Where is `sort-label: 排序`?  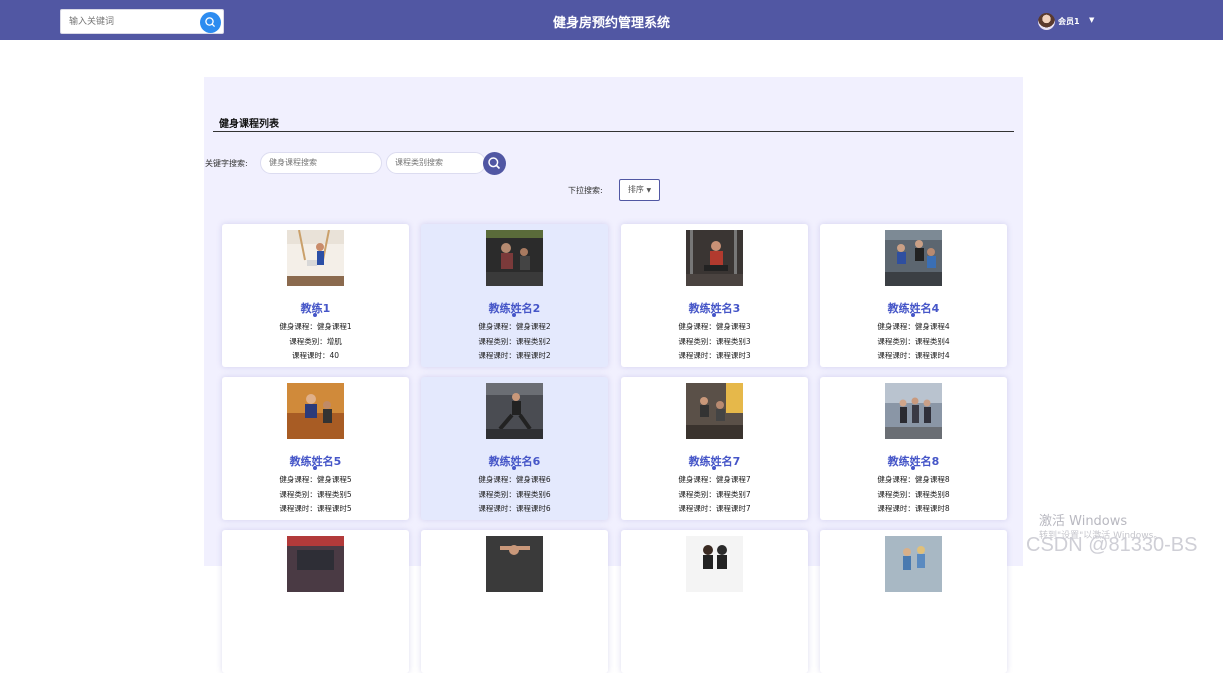
sort-label: 排序 is located at coordinates (635, 189).